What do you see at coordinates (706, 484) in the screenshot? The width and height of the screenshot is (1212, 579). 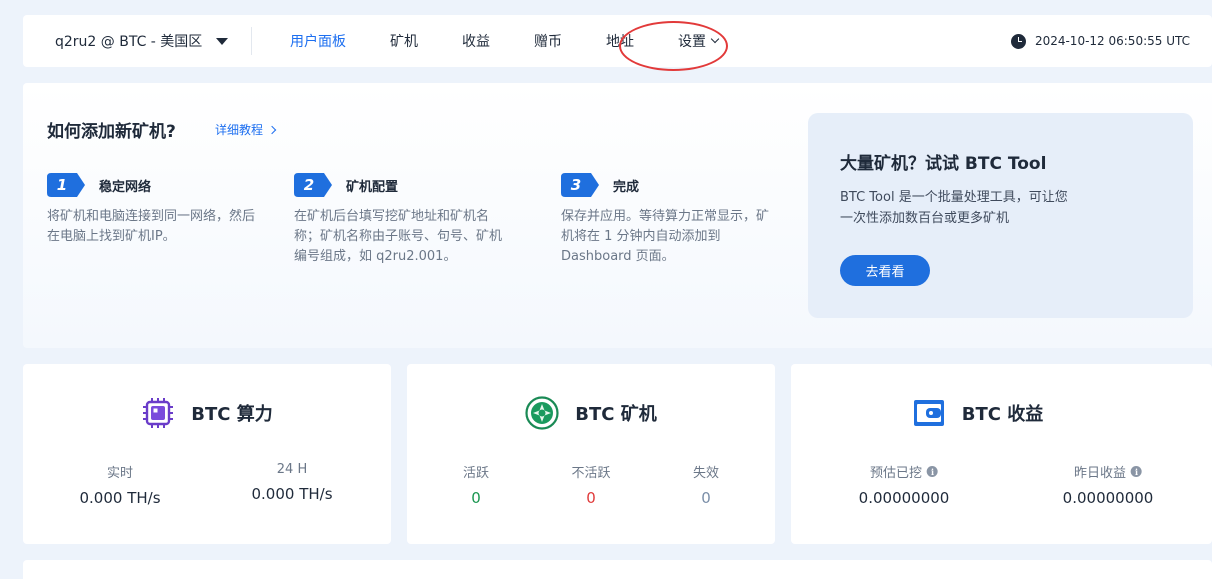 I see `miners-dead: 失效 0` at bounding box center [706, 484].